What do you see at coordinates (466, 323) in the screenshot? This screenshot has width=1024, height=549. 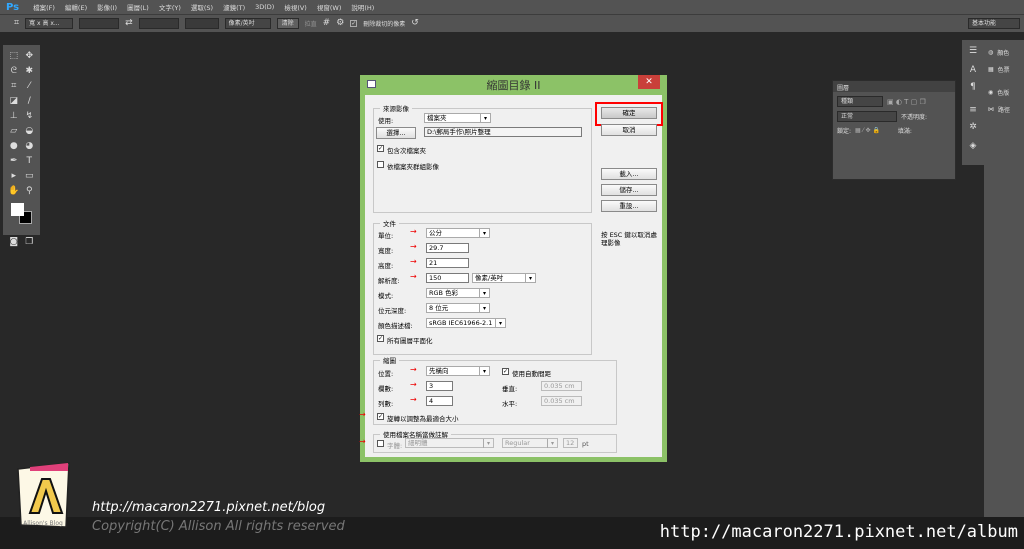 I see `color-profile-select: sRGB IEC61966-2.1` at bounding box center [466, 323].